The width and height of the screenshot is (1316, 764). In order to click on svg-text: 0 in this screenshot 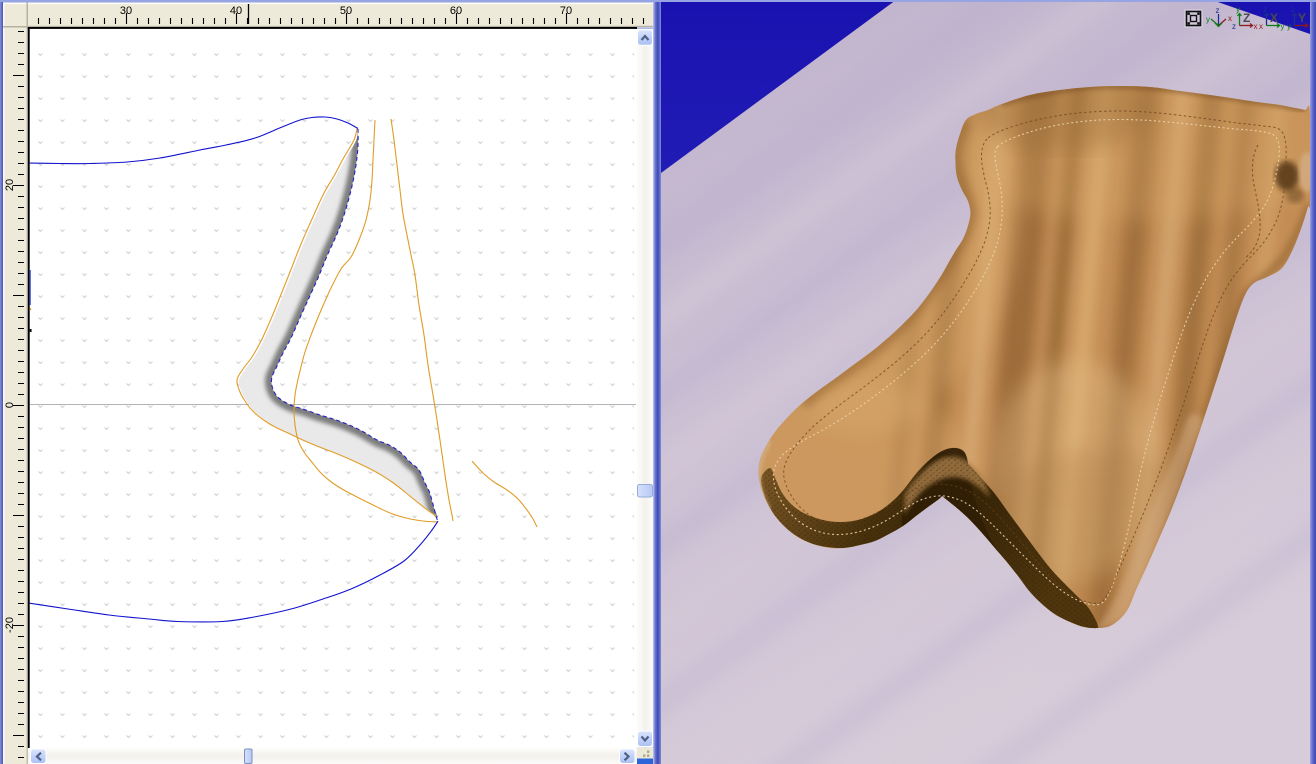, I will do `click(10, 405)`.